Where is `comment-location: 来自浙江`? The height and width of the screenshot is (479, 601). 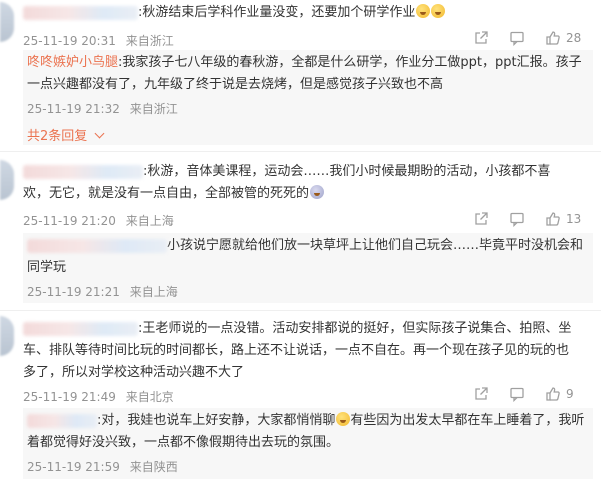 comment-location: 来自浙江 is located at coordinates (149, 41).